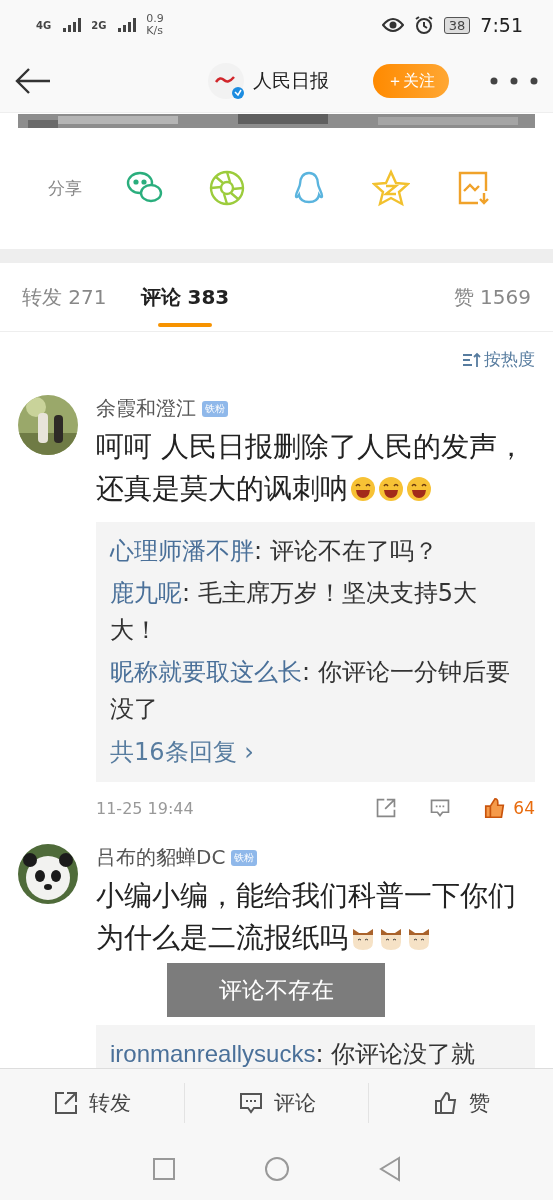 The image size is (553, 1200). I want to click on tab: 赞 1569, so click(492, 297).